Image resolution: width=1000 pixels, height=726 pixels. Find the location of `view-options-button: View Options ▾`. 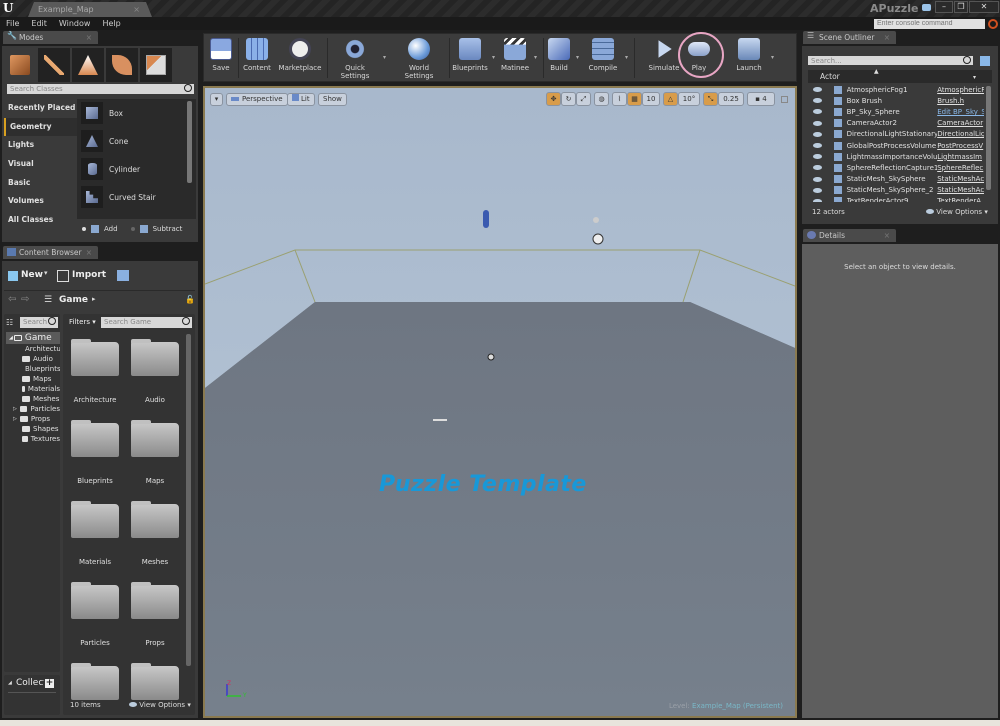

view-options-button: View Options ▾ is located at coordinates (160, 705).